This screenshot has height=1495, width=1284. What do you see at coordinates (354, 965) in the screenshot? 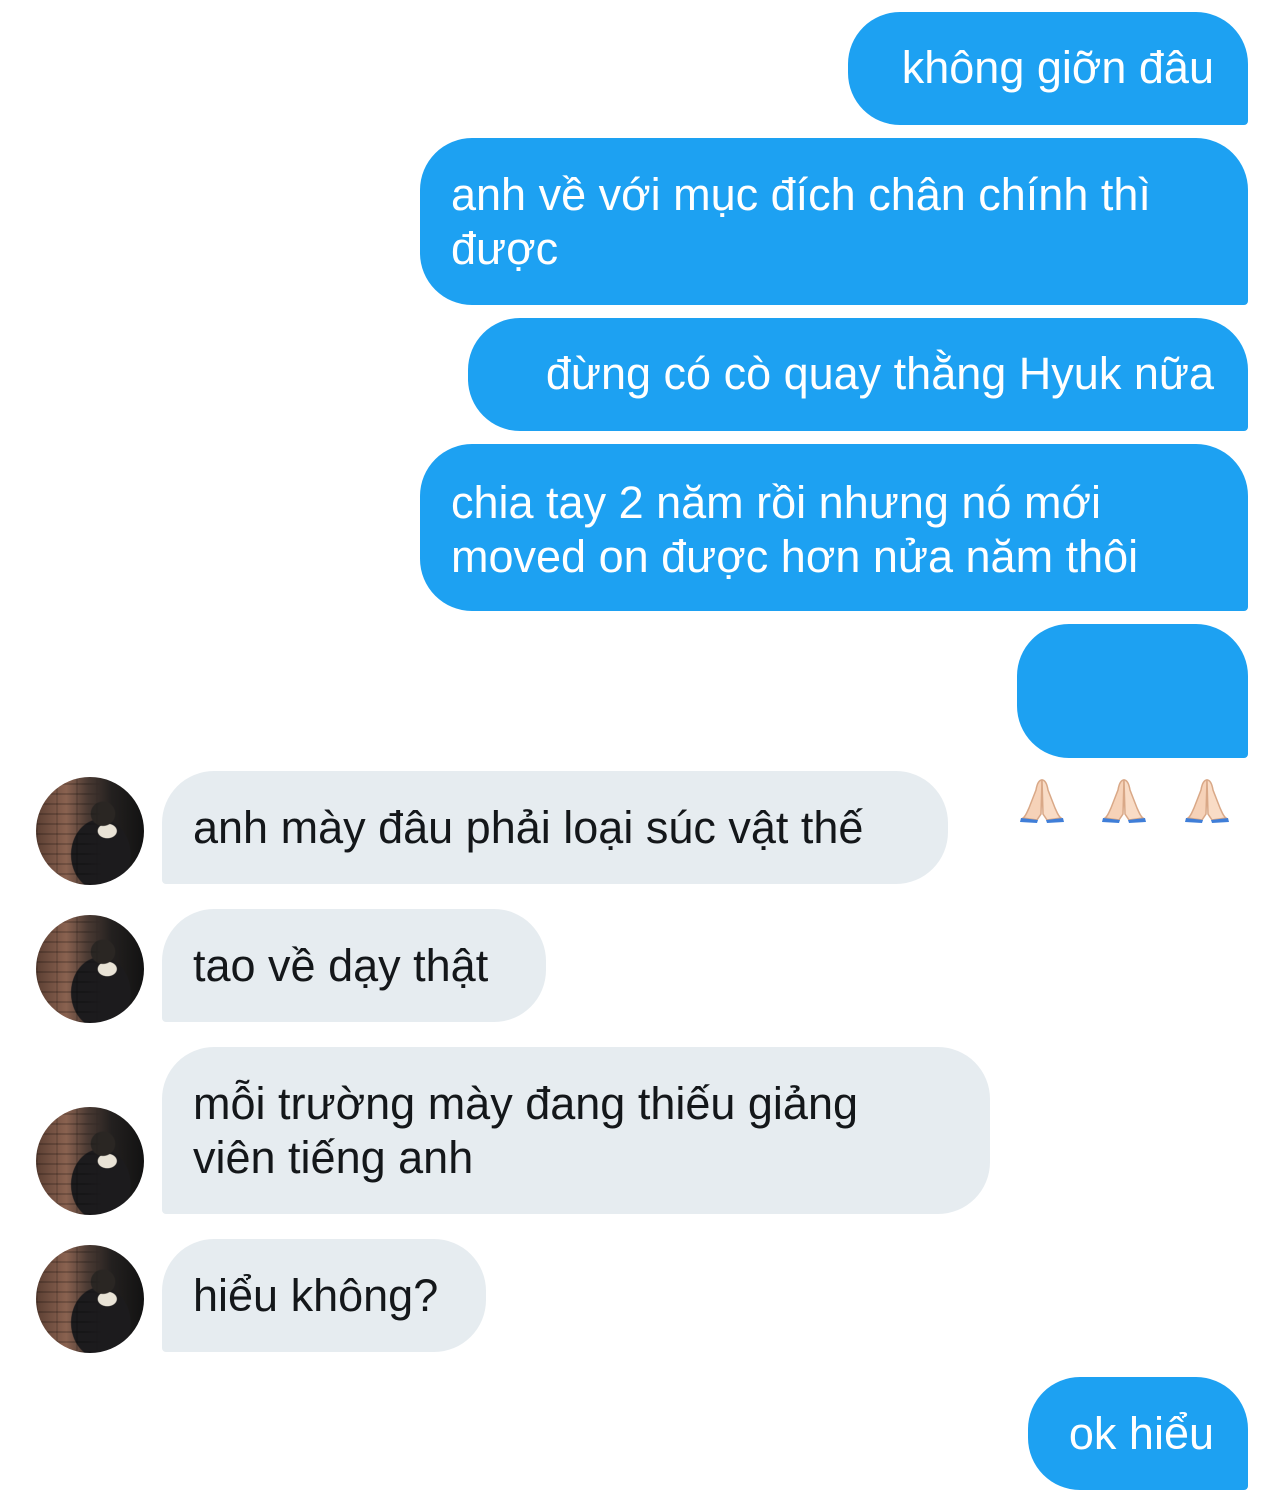
I see `message-incoming: tao về dạy thật` at bounding box center [354, 965].